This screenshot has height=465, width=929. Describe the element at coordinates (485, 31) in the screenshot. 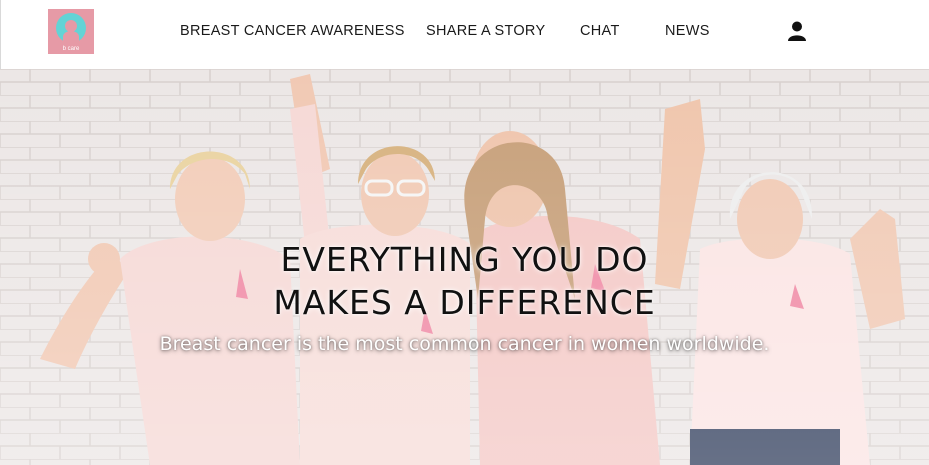

I see `nav-share-a-story: SHARE A STORY` at that location.